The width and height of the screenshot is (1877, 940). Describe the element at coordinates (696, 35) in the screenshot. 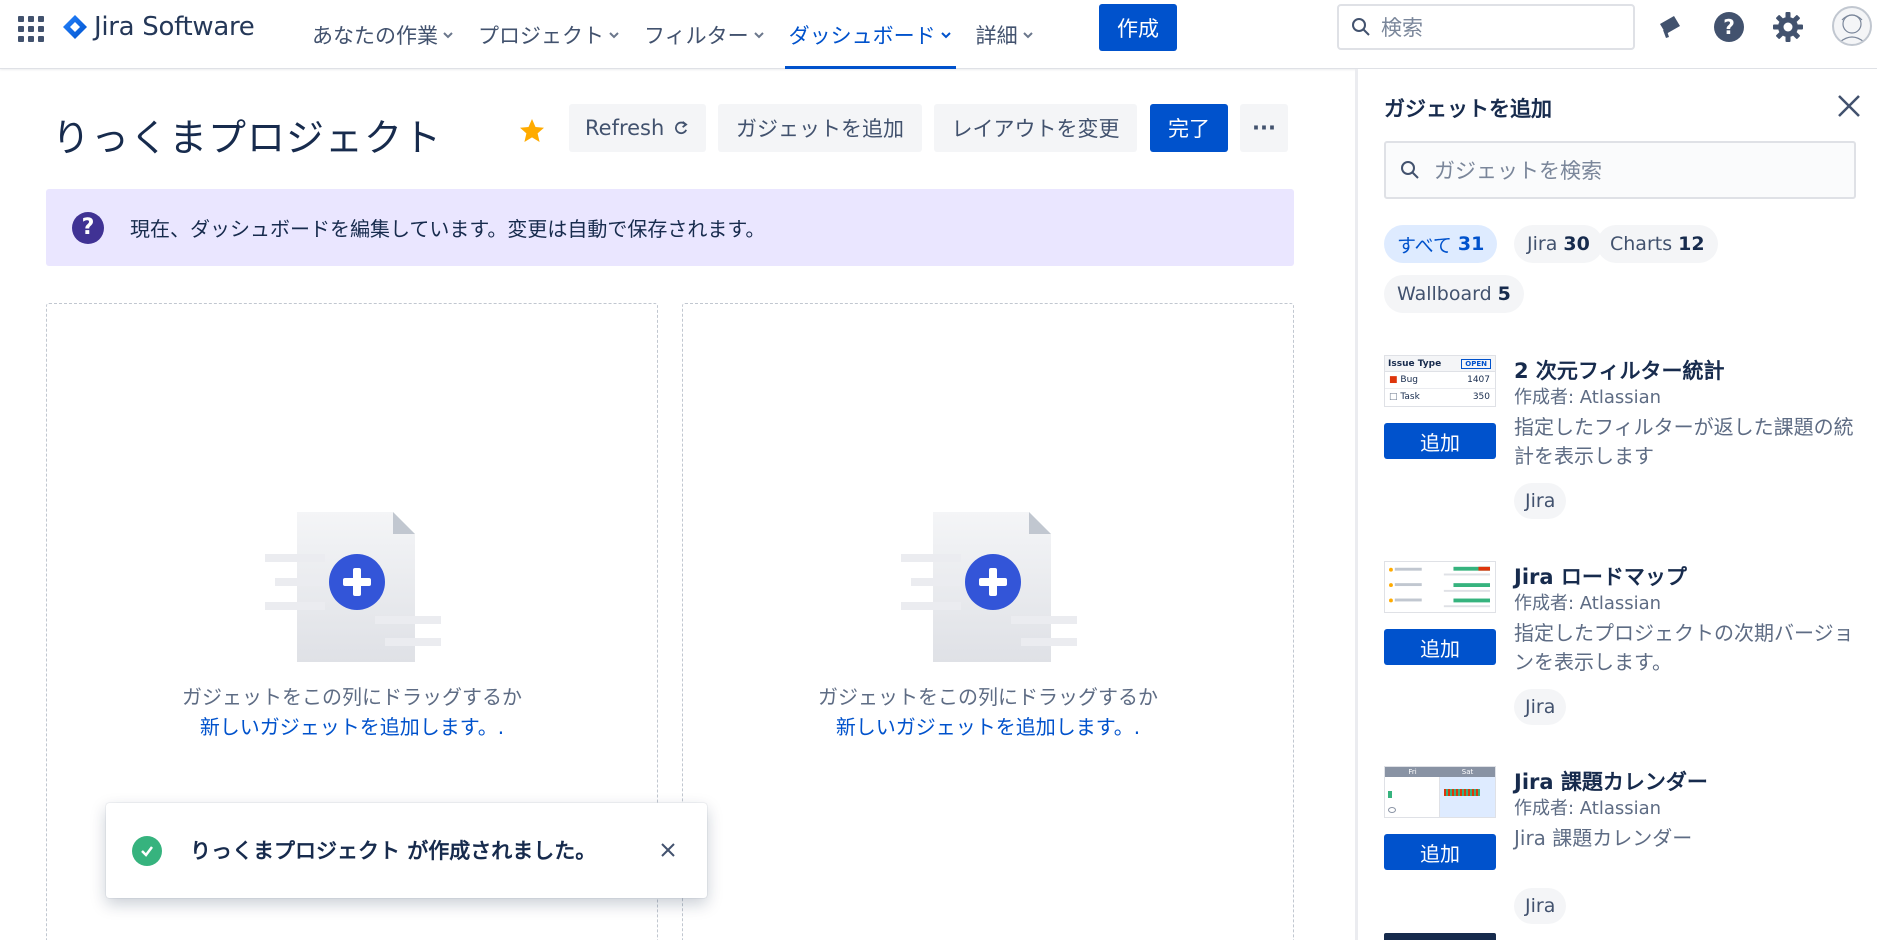

I see `nav-label: フィルター` at that location.